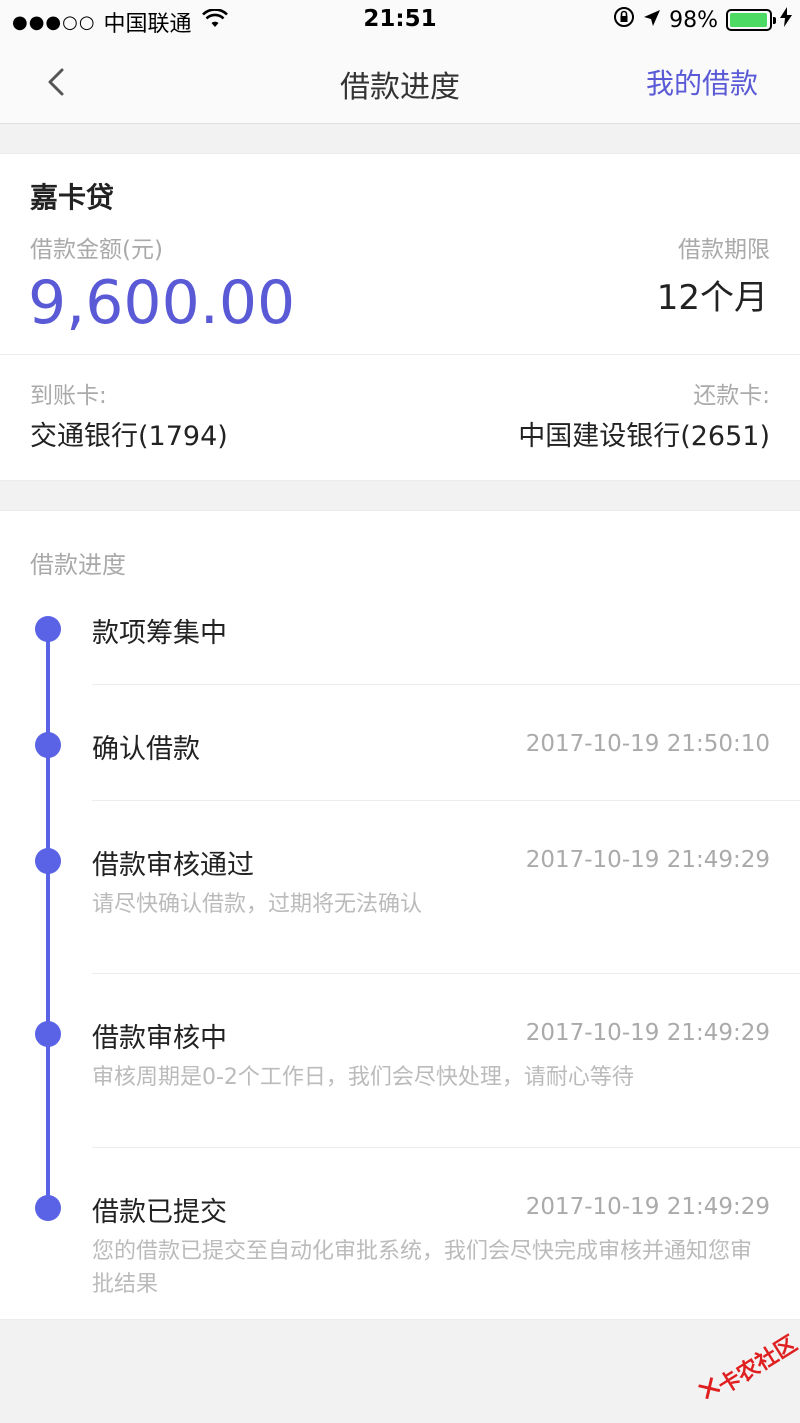 Image resolution: width=800 pixels, height=1423 pixels. What do you see at coordinates (757, 1365) in the screenshot?
I see `watermark-text: 卡农社区` at bounding box center [757, 1365].